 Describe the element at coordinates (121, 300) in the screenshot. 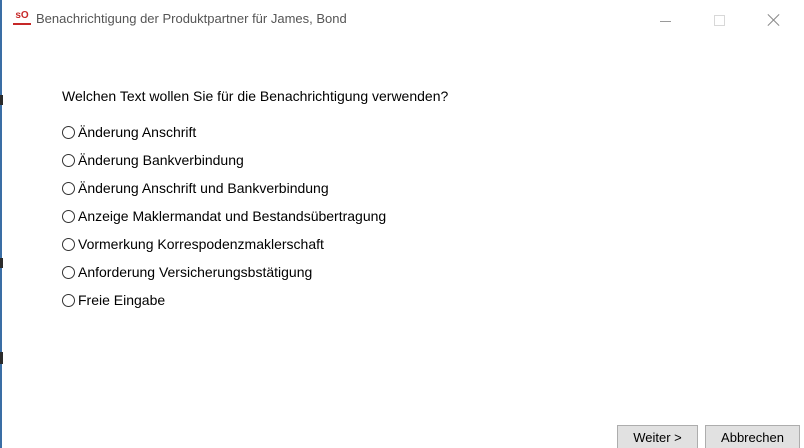

I see `radio-option-label: Freie Eingabe` at that location.